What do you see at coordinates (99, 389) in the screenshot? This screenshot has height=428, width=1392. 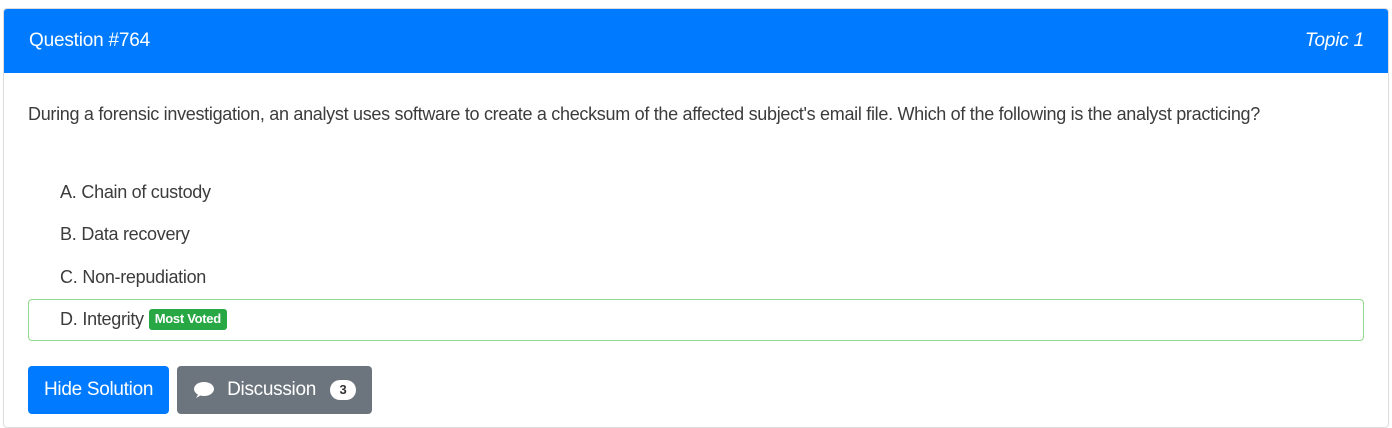 I see `hide-solution-button: Hide Solution` at bounding box center [99, 389].